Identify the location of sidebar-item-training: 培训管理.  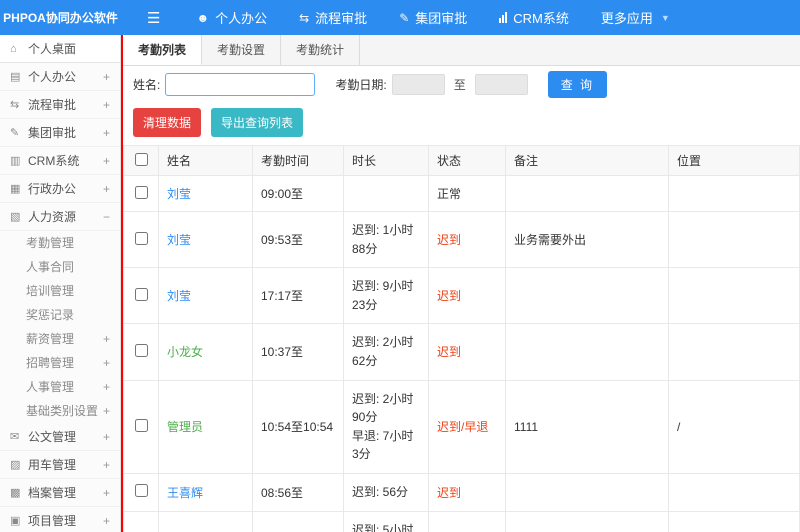
(60, 291).